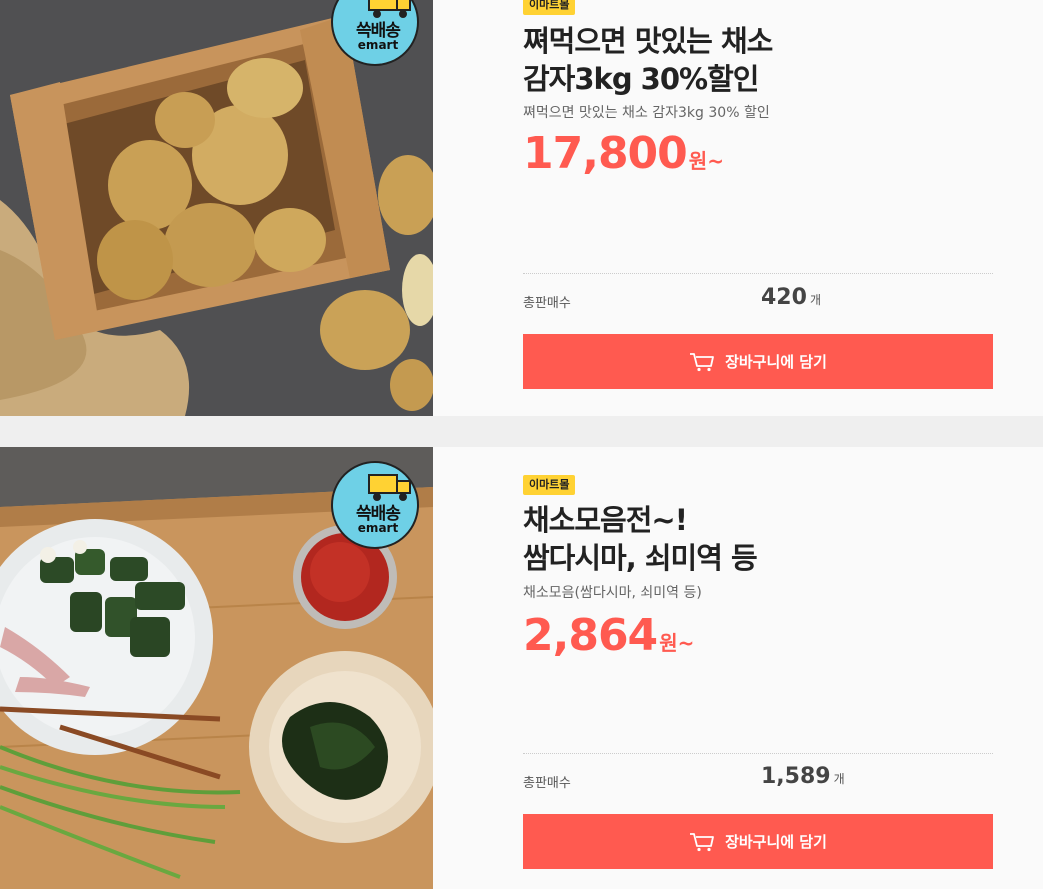 The width and height of the screenshot is (1043, 889). What do you see at coordinates (590, 635) in the screenshot?
I see `price-amount: 2,864` at bounding box center [590, 635].